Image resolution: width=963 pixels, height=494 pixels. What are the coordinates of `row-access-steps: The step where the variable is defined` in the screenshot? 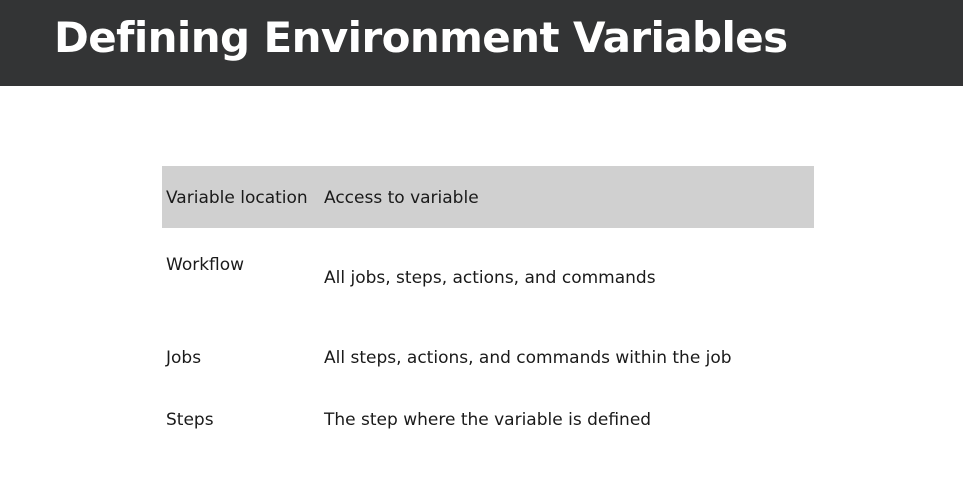 It's located at (488, 420).